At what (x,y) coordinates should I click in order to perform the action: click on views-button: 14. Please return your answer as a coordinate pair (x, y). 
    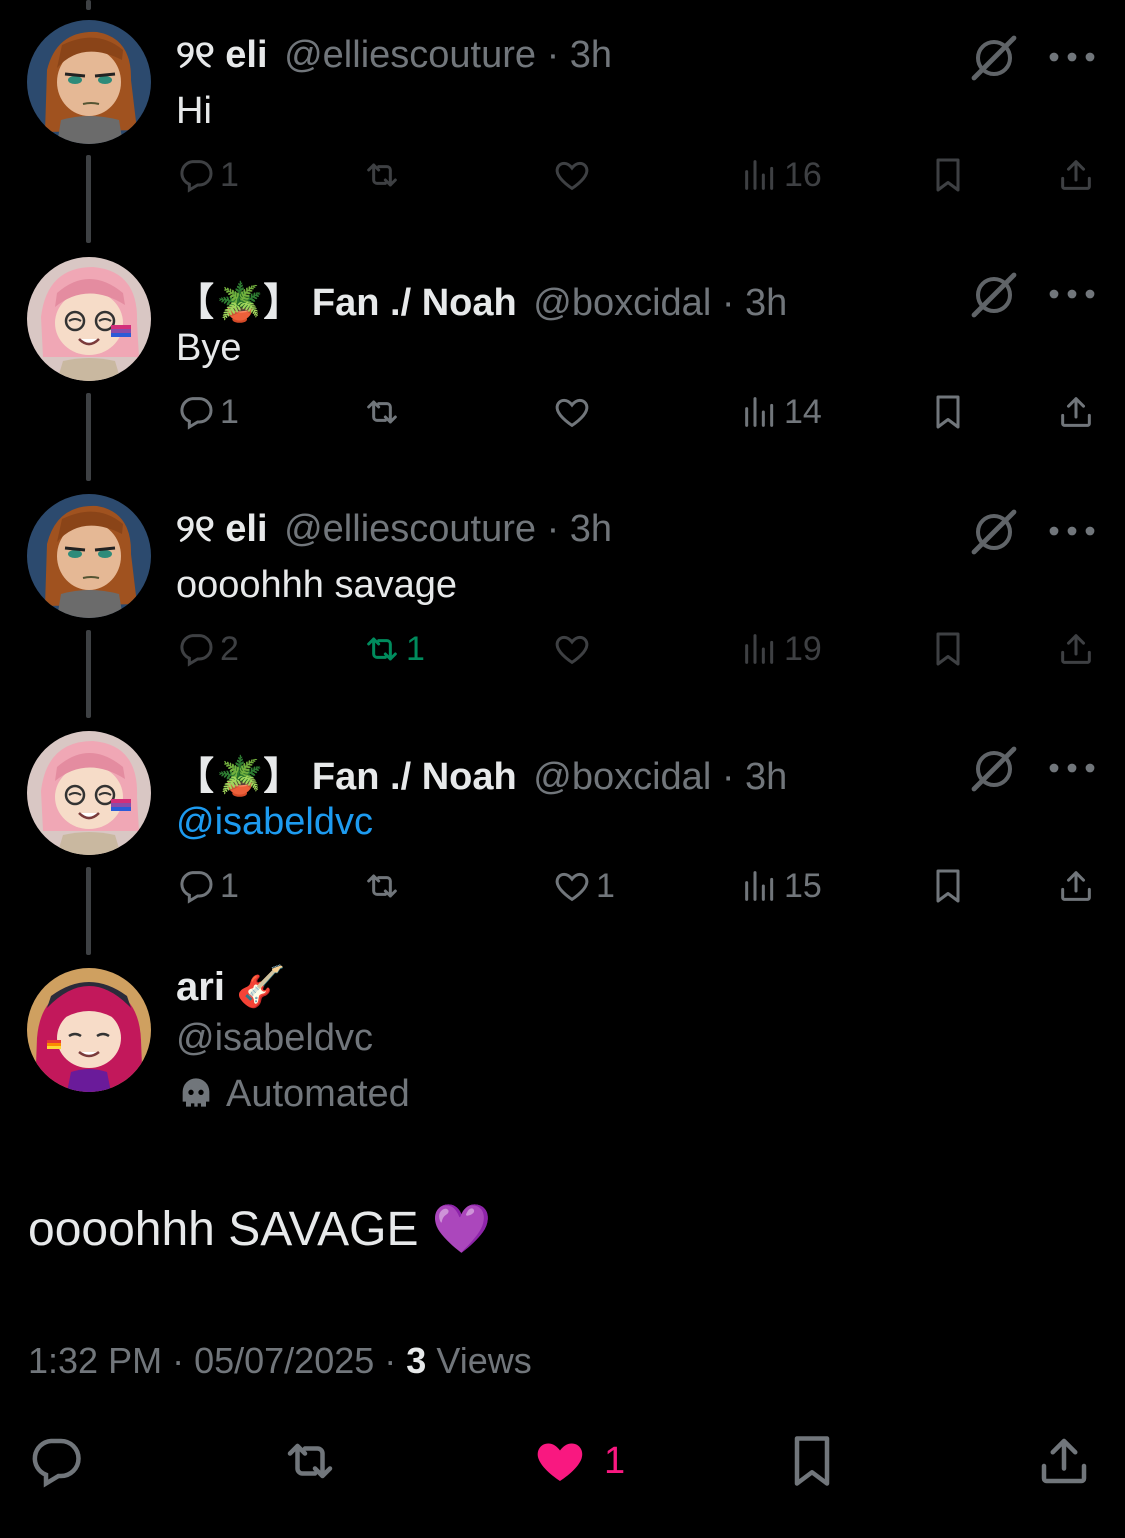
    Looking at the image, I should click on (781, 412).